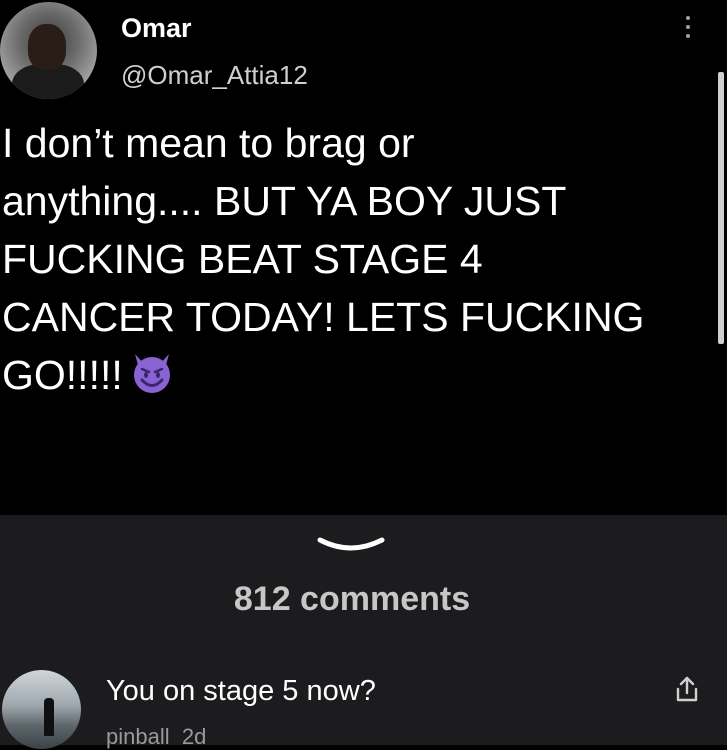 The width and height of the screenshot is (727, 750). What do you see at coordinates (721, 208) in the screenshot?
I see `scrollbar` at bounding box center [721, 208].